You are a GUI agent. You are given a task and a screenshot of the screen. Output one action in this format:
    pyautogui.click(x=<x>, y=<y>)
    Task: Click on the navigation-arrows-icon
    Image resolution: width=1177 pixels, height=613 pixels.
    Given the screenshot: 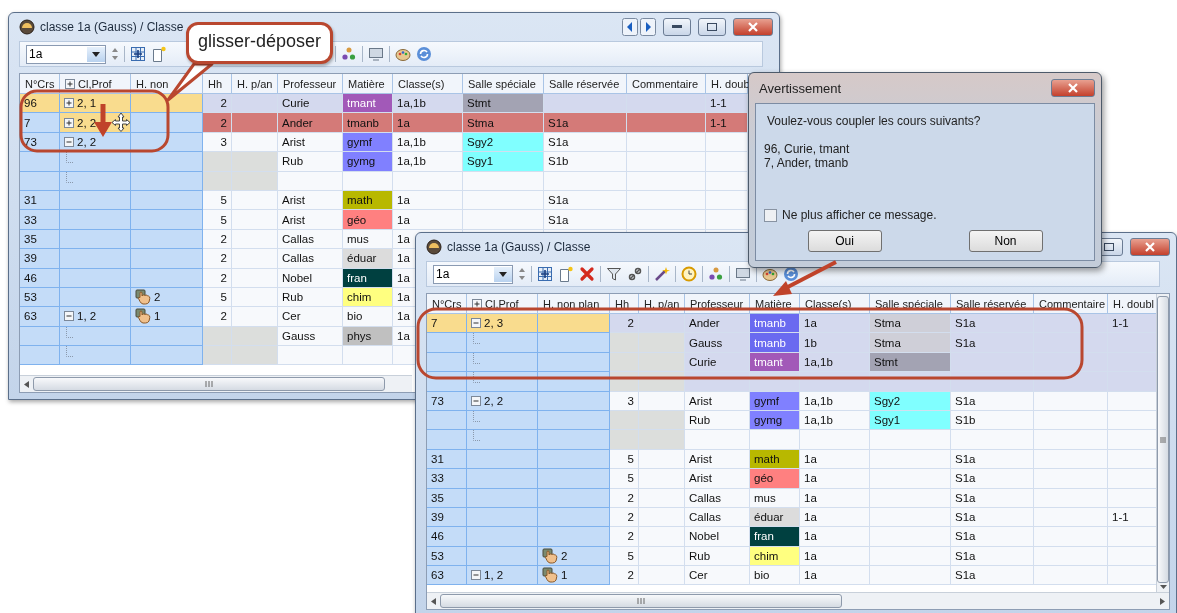 What is the action you would take?
    pyautogui.click(x=639, y=27)
    